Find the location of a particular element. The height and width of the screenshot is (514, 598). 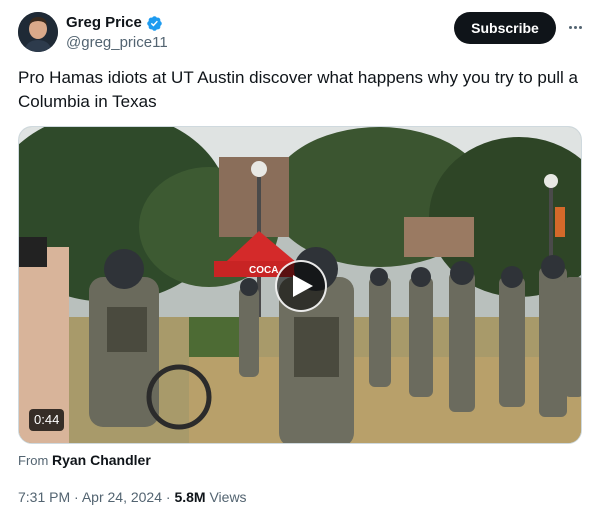

more-options-icon is located at coordinates (575, 27).